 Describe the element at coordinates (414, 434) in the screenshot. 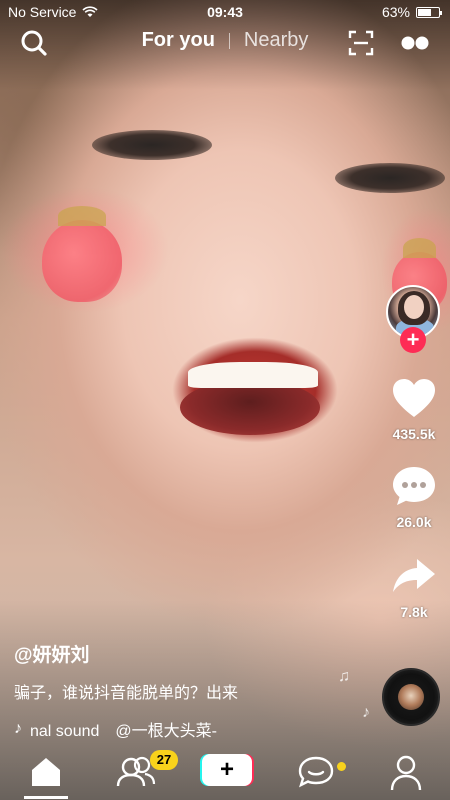

I see `like-count: 435.5k` at that location.